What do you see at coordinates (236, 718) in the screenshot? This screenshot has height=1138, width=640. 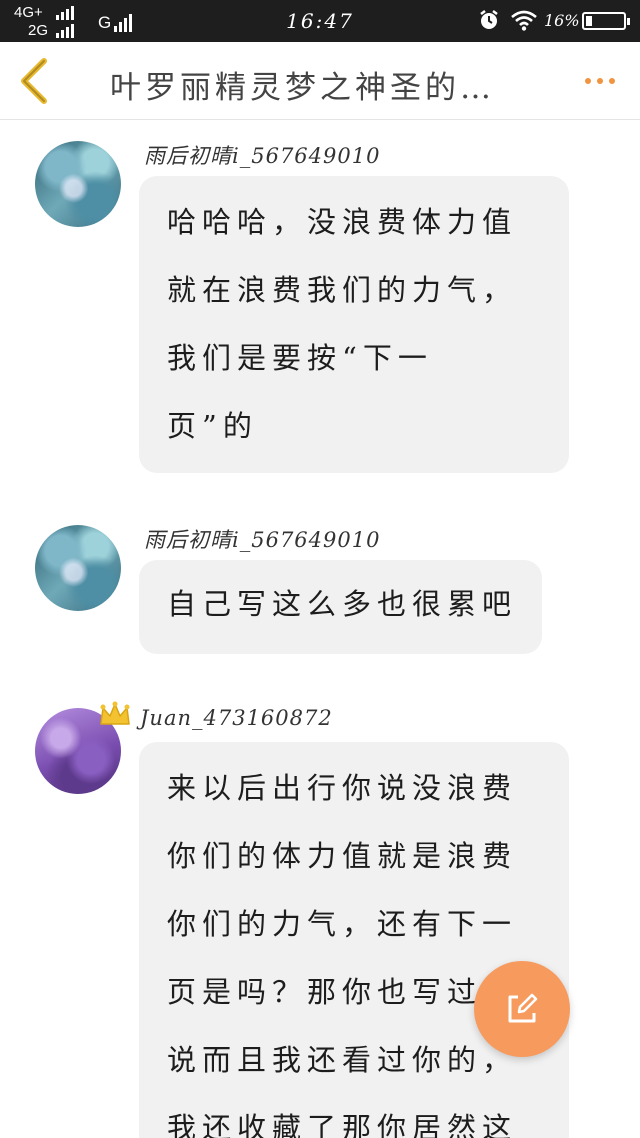 I see `username: Juan_473160872` at bounding box center [236, 718].